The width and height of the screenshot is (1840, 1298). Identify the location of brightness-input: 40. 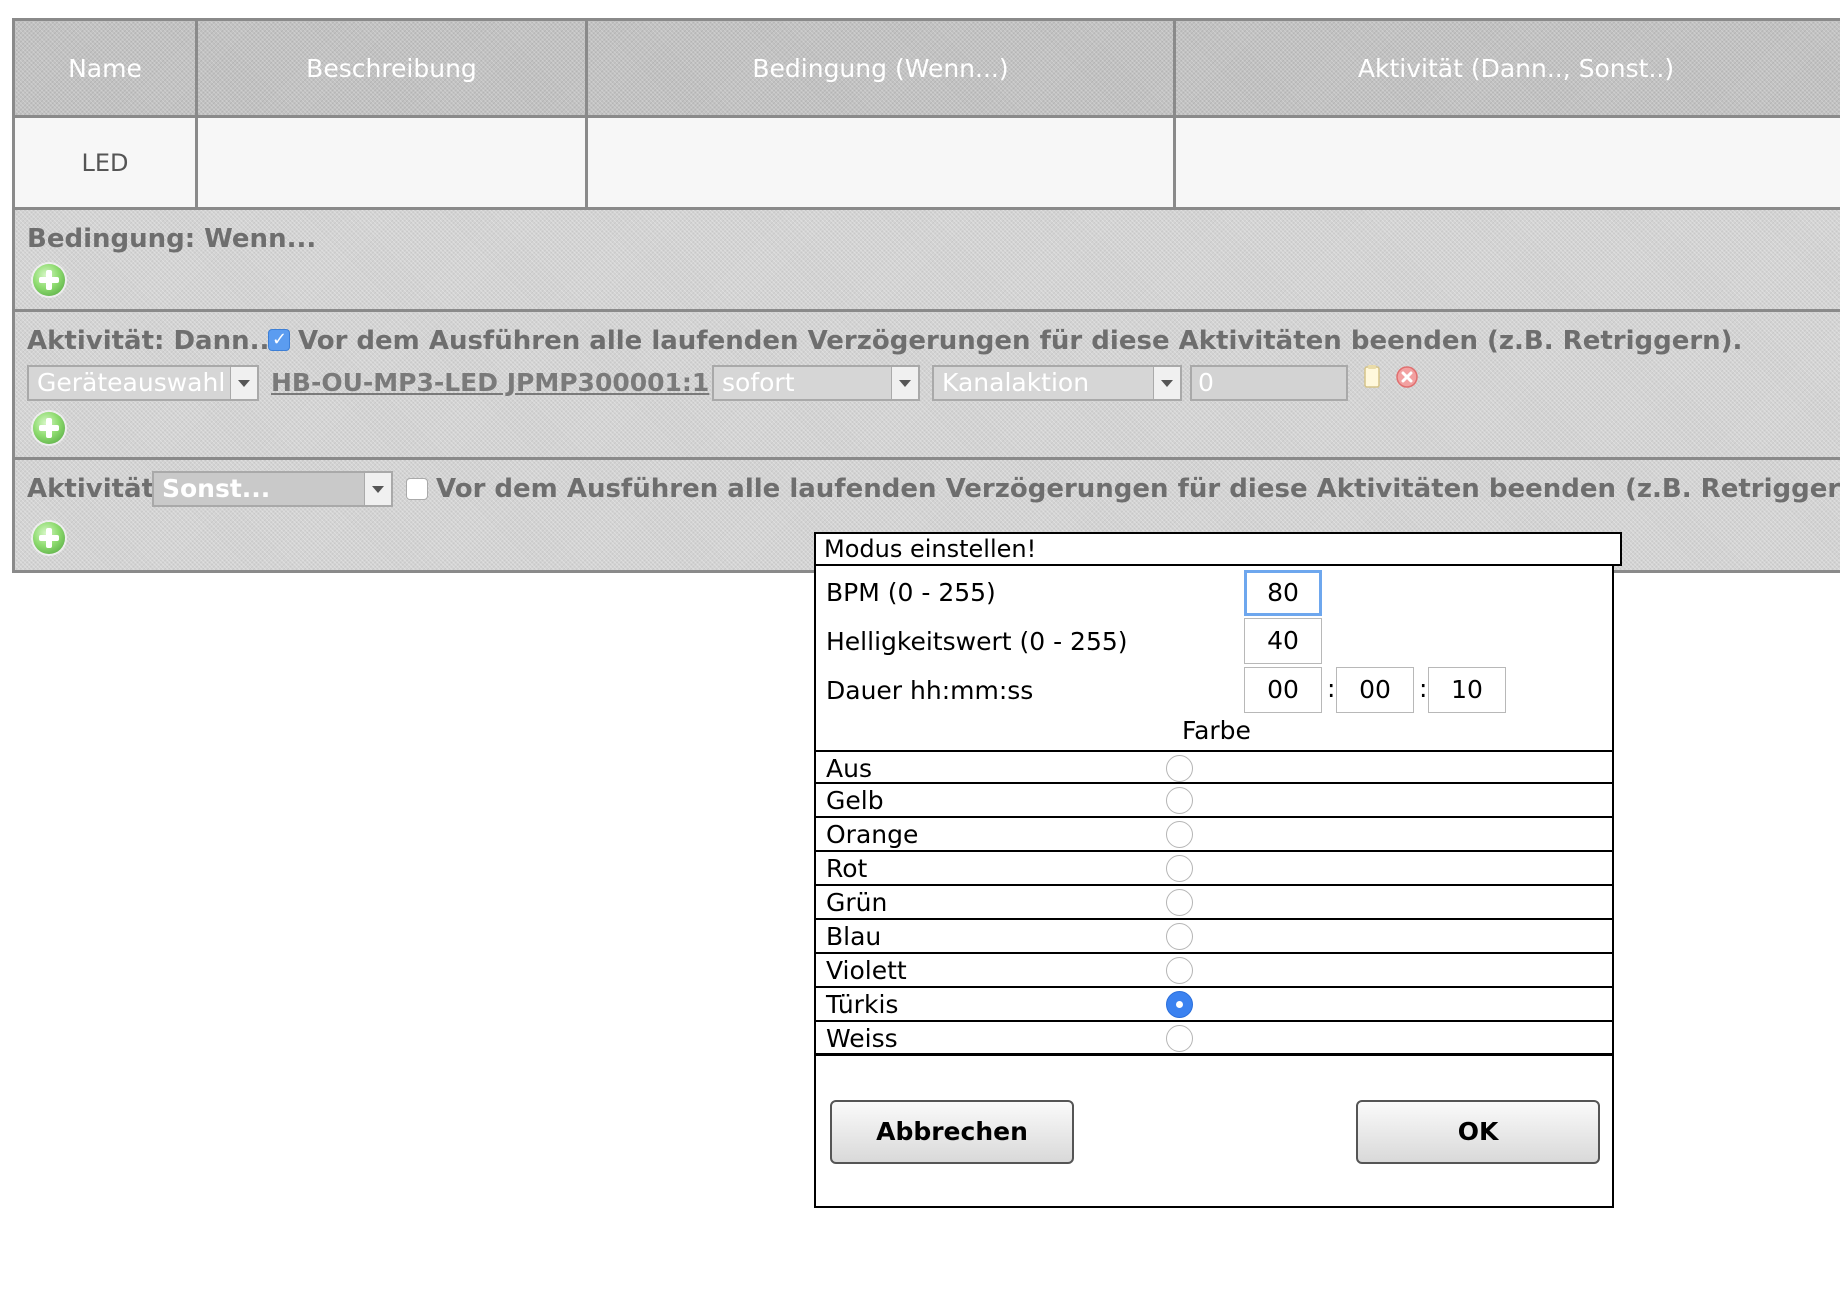
(1283, 641).